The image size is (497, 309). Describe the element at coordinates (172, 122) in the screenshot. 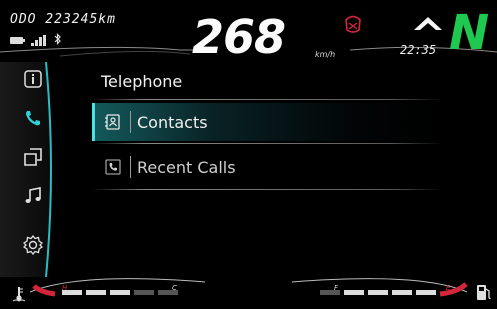

I see `menu-item-label: Contacts` at that location.